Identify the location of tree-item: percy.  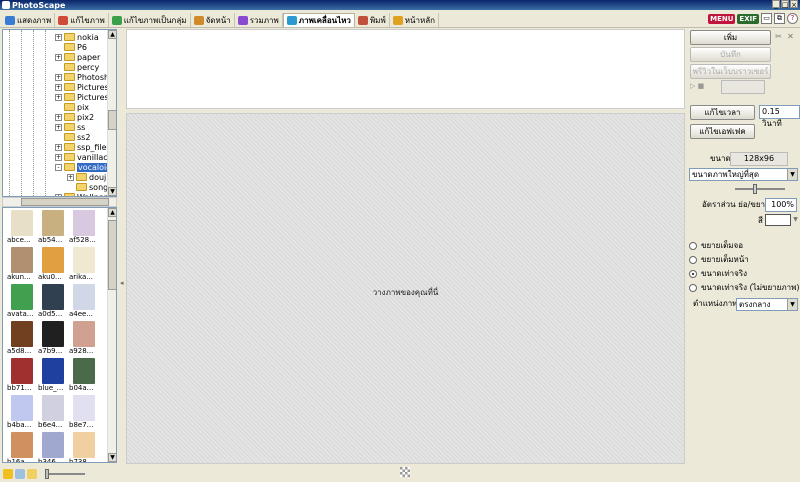
(77, 67).